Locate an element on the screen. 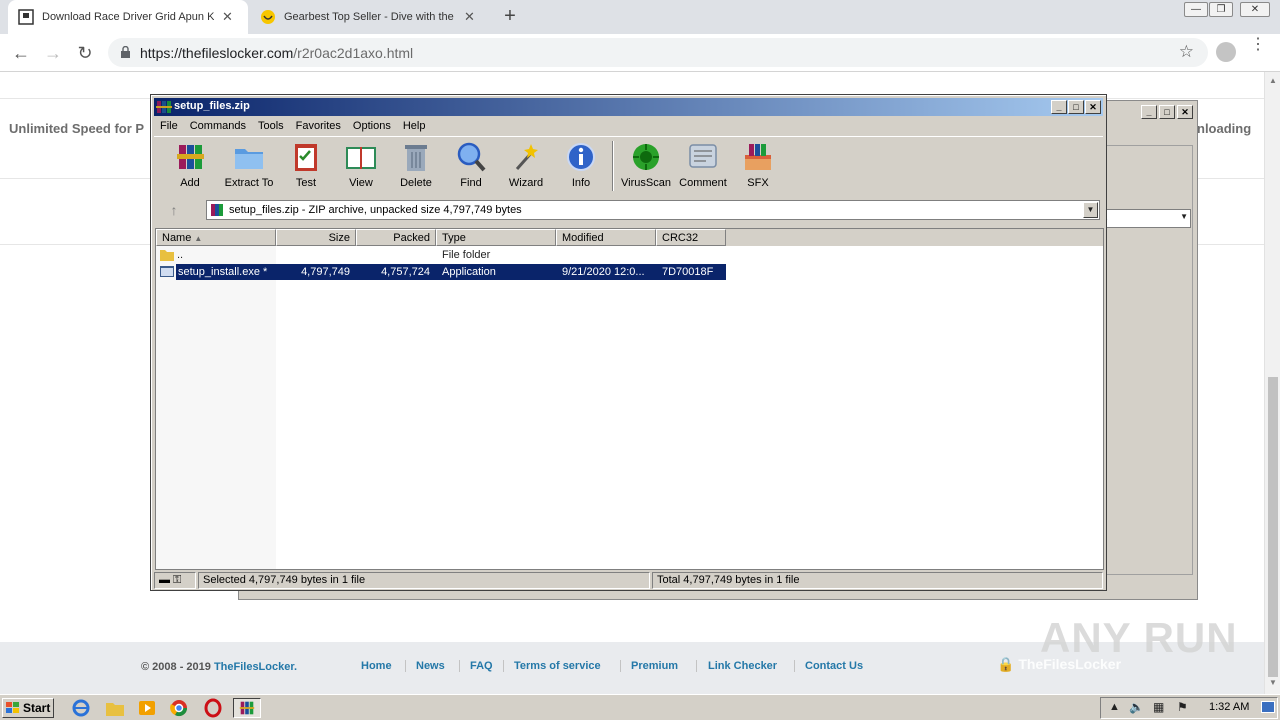 Image resolution: width=1280 pixels, height=720 pixels. virusscan-button: VirusScan is located at coordinates (646, 167).